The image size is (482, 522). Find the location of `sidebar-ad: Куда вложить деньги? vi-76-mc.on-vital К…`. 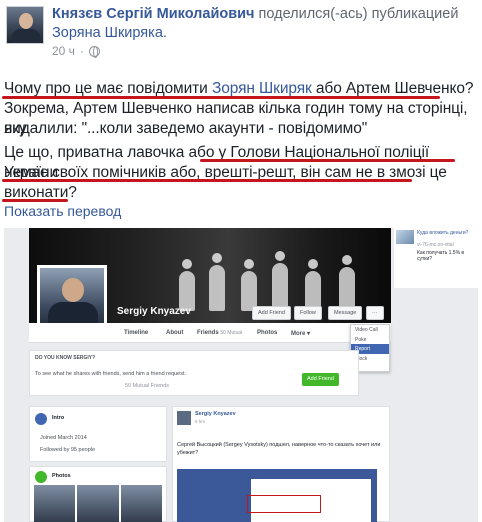

sidebar-ad: Куда вложить деньги? vi-76-mc.on-vital К… is located at coordinates (436, 258).